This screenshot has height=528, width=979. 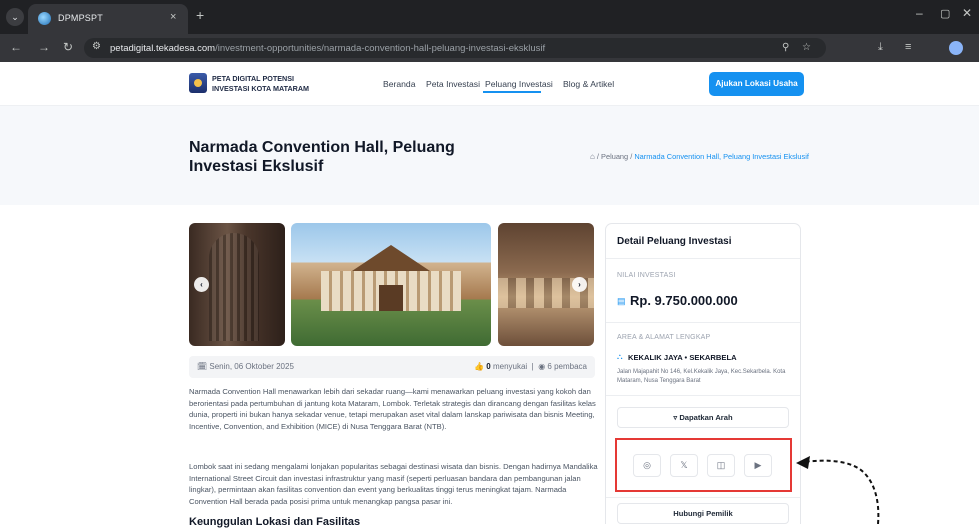 What do you see at coordinates (579, 284) in the screenshot?
I see `carousel-next-icon: ›` at bounding box center [579, 284].